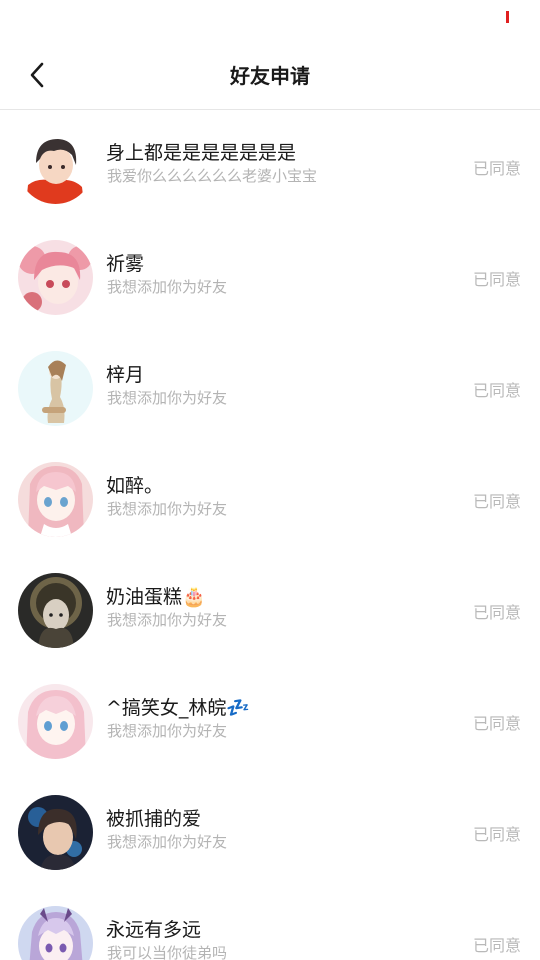 The height and width of the screenshot is (960, 540). Describe the element at coordinates (270, 20) in the screenshot. I see `status-bar` at that location.